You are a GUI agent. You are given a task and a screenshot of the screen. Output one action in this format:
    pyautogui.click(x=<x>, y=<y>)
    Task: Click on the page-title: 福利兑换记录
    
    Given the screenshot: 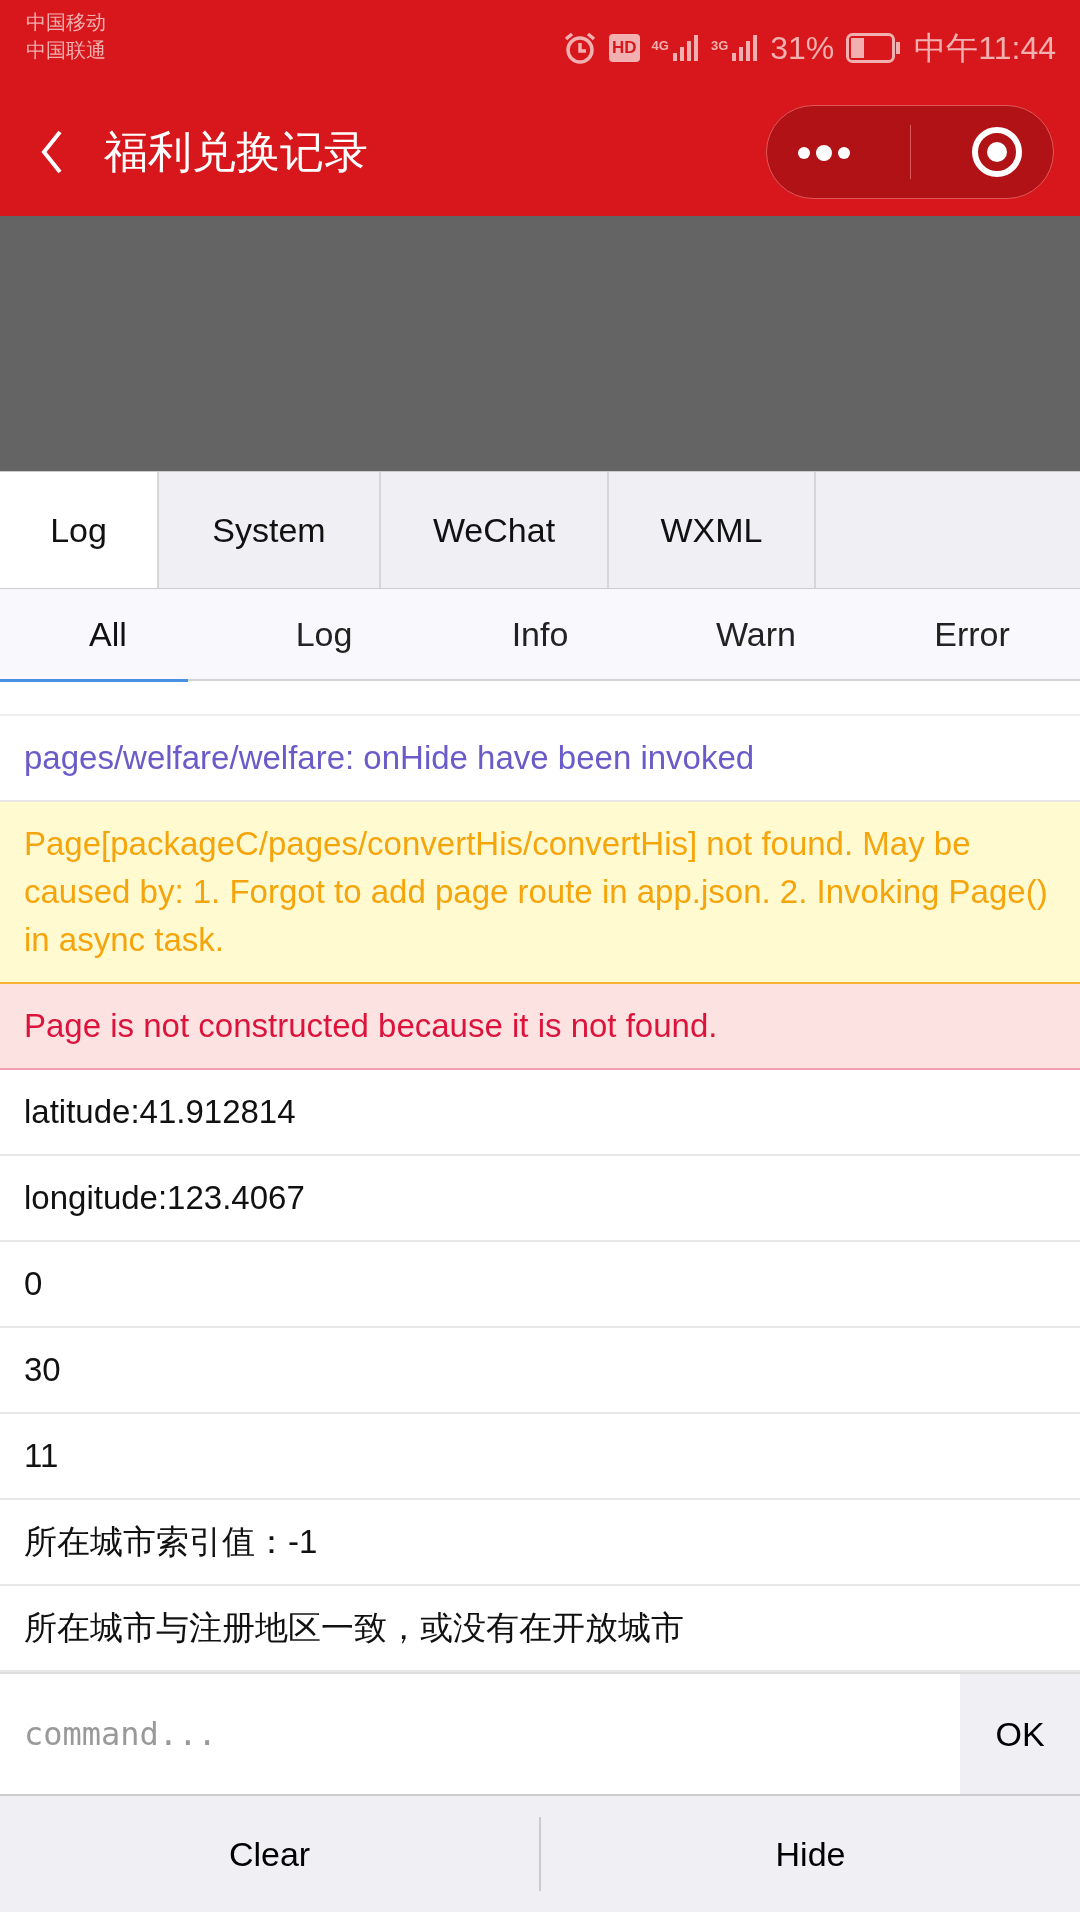 What is the action you would take?
    pyautogui.click(x=236, y=152)
    